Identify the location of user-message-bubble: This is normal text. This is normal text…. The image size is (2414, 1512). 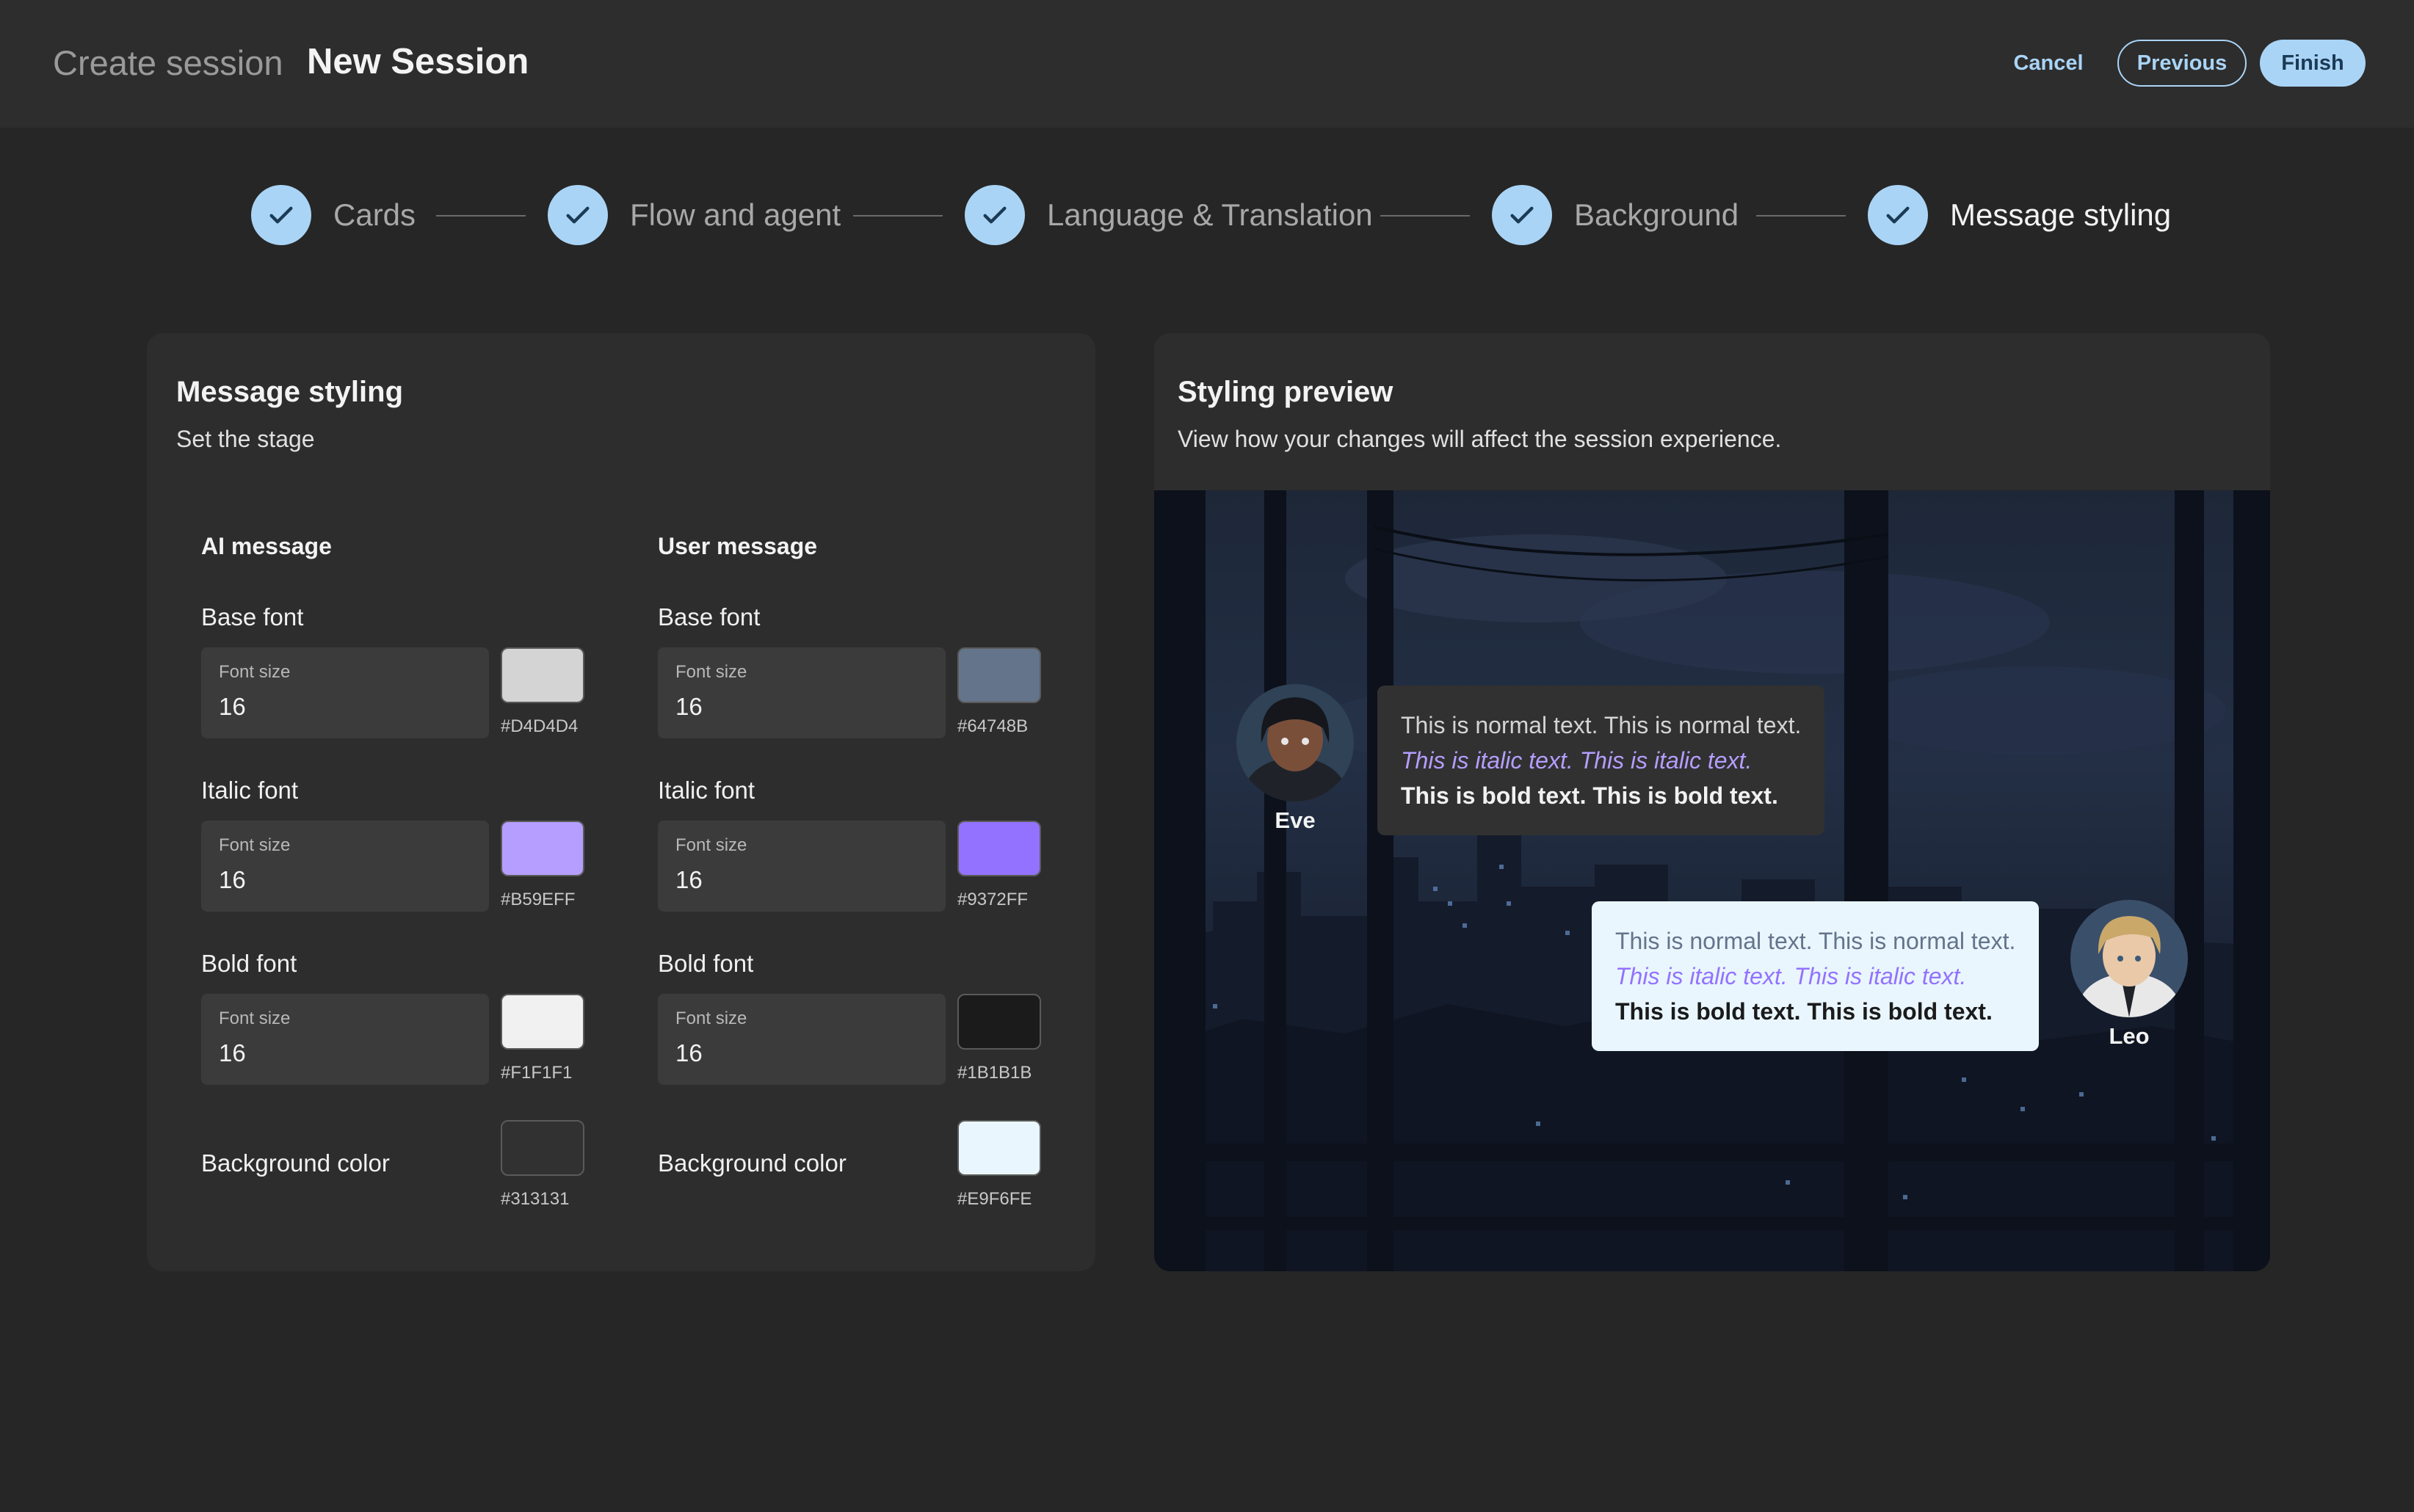
(1816, 976).